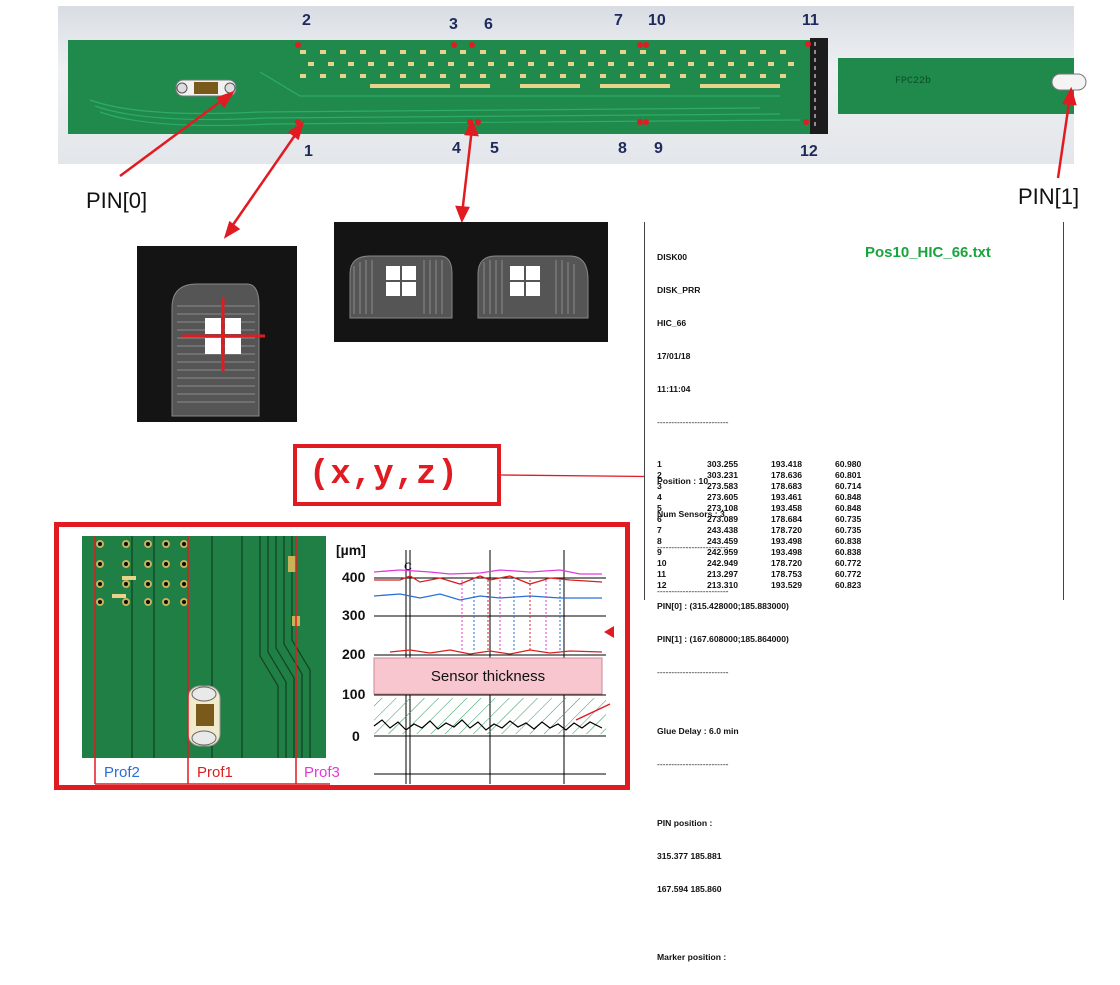 This screenshot has height=985, width=1120. I want to click on marker-id: 9, so click(659, 552).